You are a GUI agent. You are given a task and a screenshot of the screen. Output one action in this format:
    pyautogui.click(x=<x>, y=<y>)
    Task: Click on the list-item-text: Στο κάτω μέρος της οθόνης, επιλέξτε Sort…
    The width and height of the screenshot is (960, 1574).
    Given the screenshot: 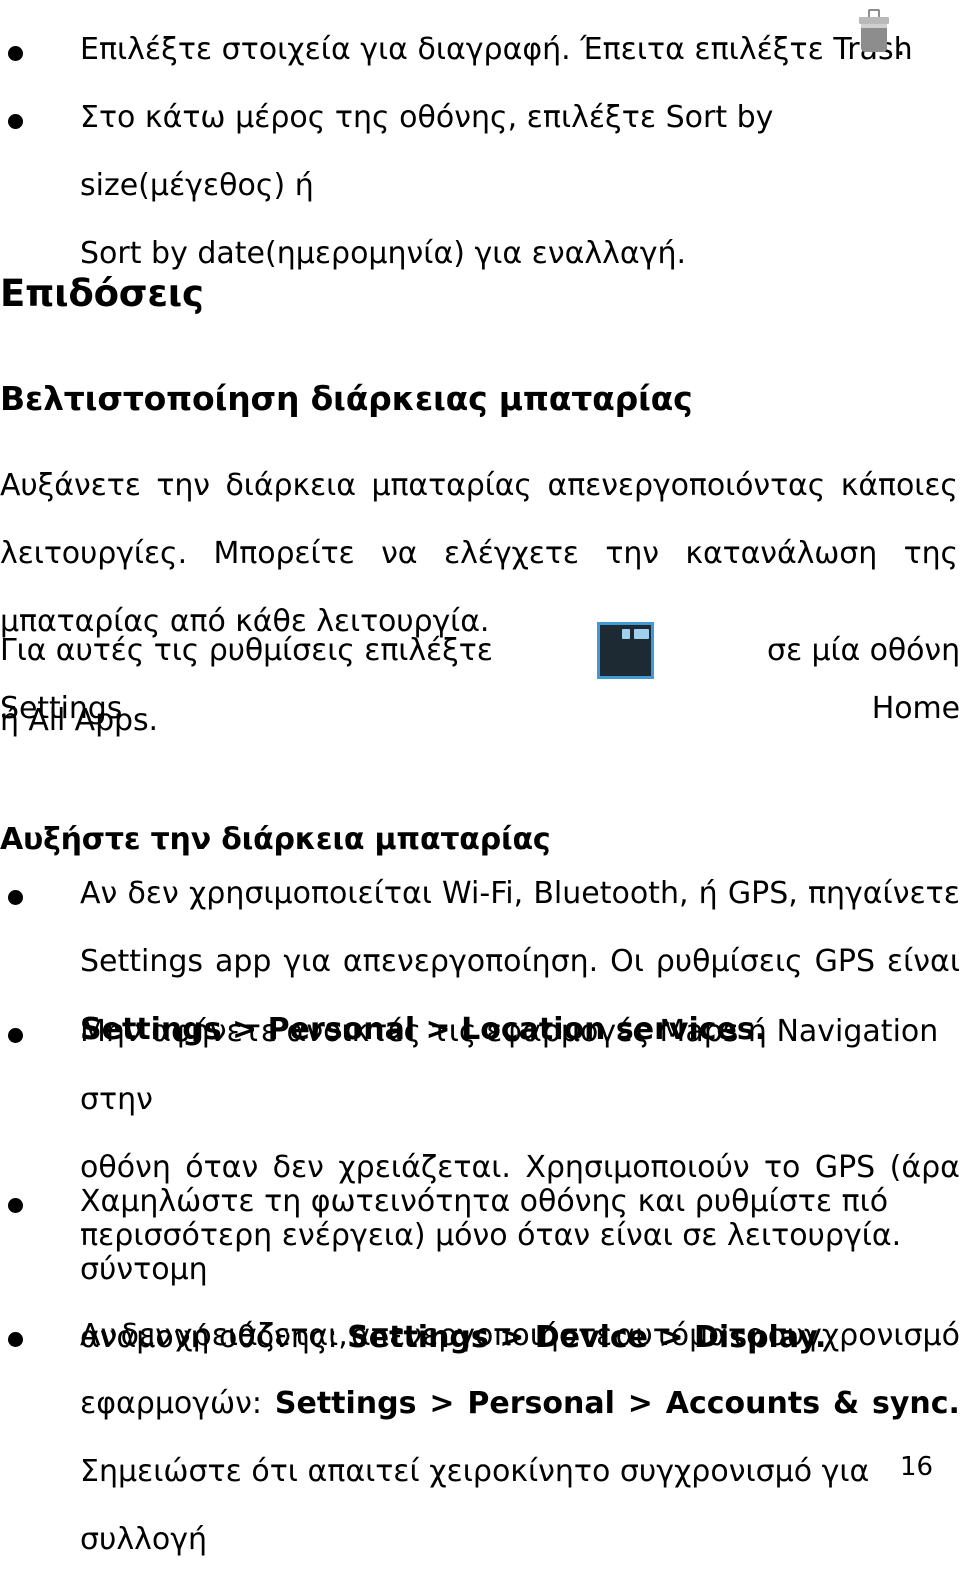 What is the action you would take?
    pyautogui.click(x=520, y=186)
    